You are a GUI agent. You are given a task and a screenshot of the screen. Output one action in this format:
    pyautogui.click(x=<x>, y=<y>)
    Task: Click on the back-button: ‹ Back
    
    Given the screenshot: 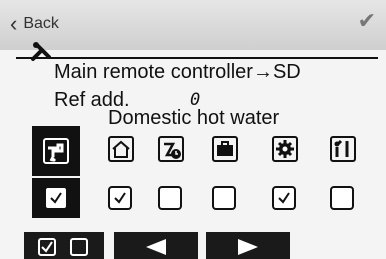 What is the action you would take?
    pyautogui.click(x=34, y=24)
    